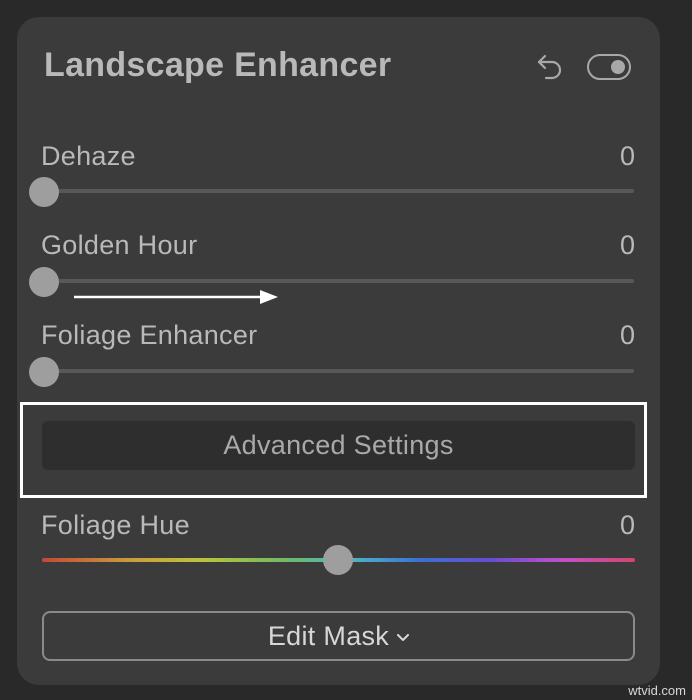  Describe the element at coordinates (339, 371) in the screenshot. I see `foliage-enhancer-slider-track` at that location.